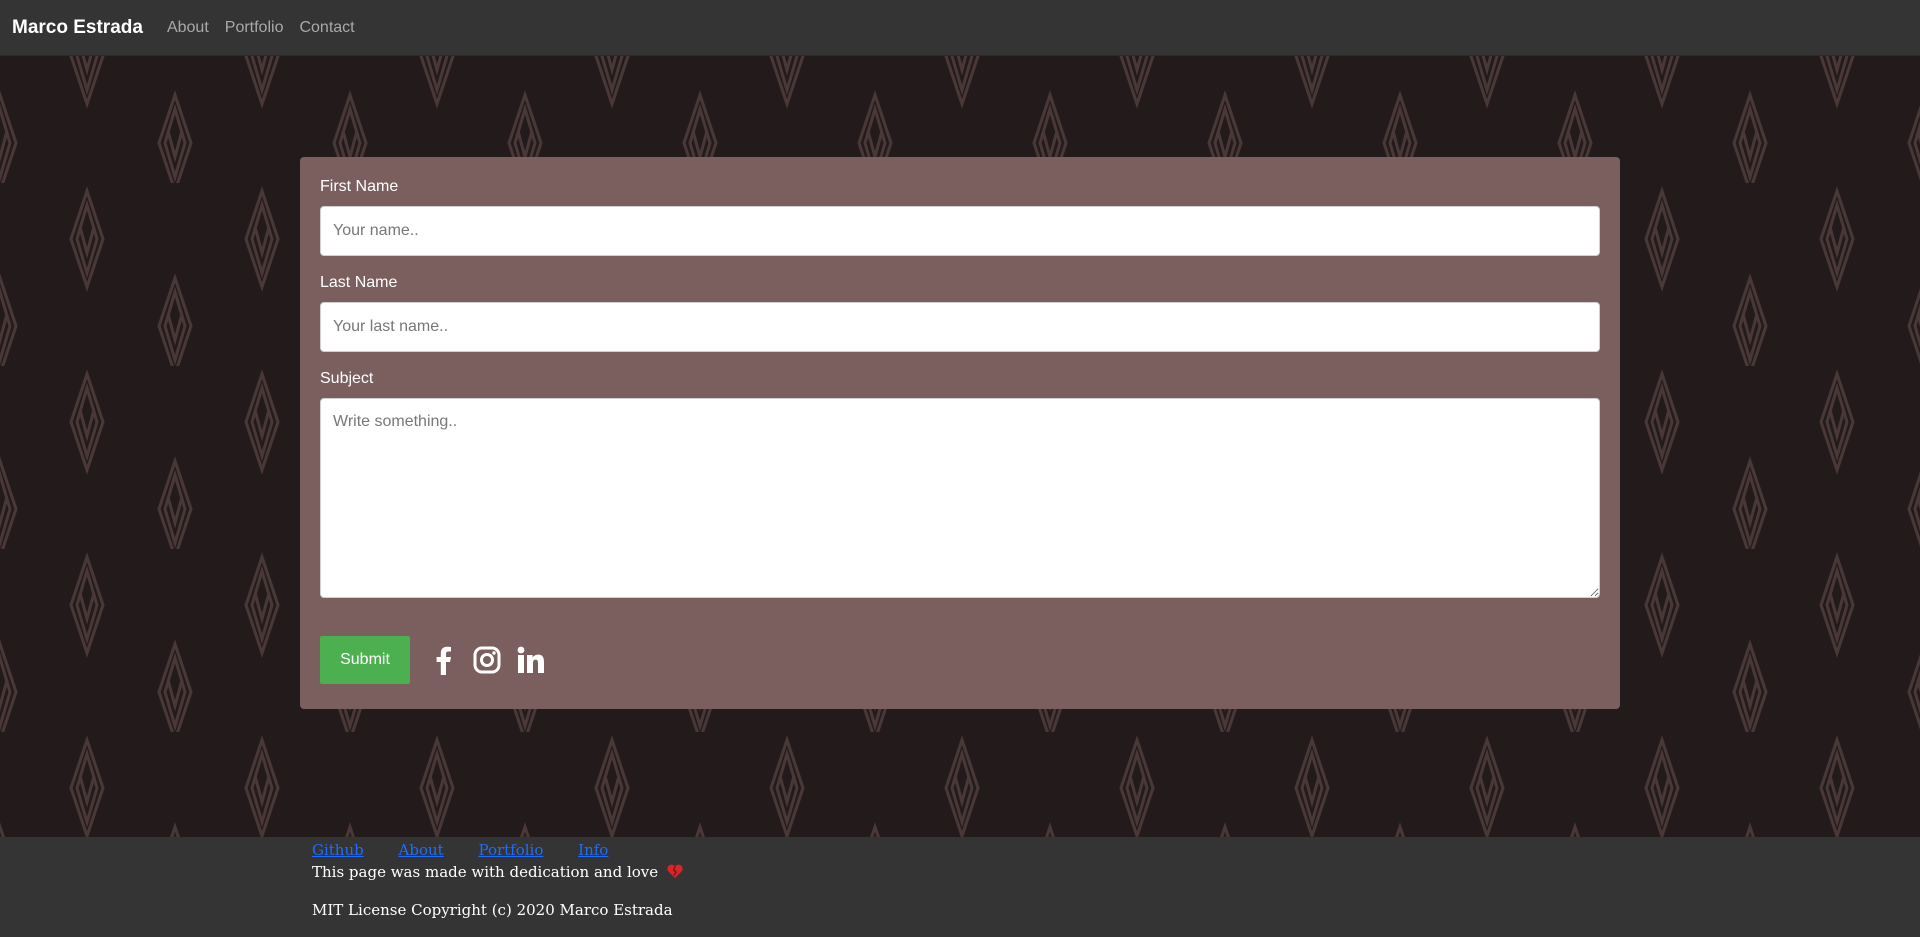 This screenshot has height=937, width=1920. What do you see at coordinates (365, 660) in the screenshot?
I see `submit-button: Submit` at bounding box center [365, 660].